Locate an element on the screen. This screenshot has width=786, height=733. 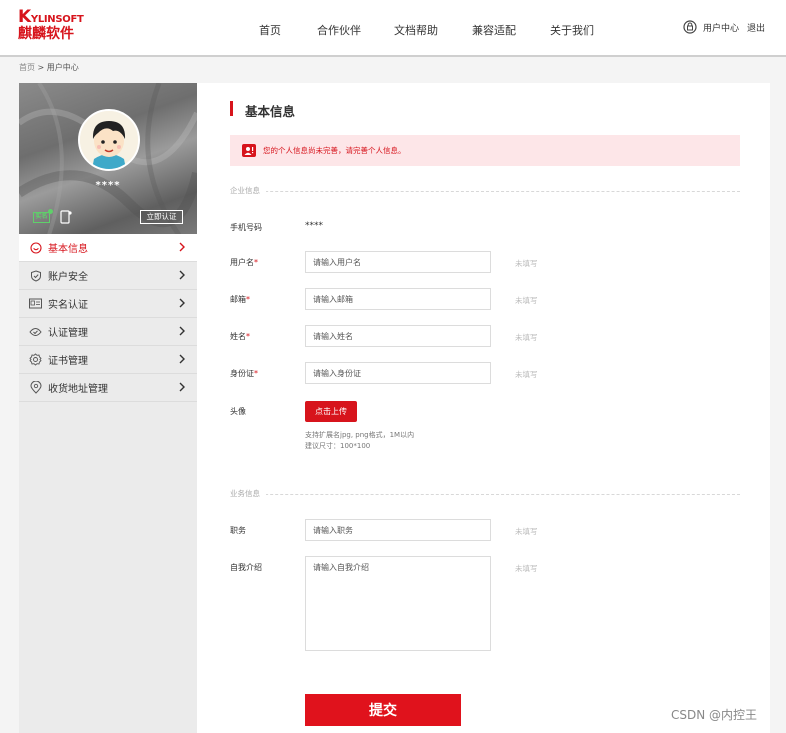
csdn-watermark: CSDN @内控王 is located at coordinates (714, 715).